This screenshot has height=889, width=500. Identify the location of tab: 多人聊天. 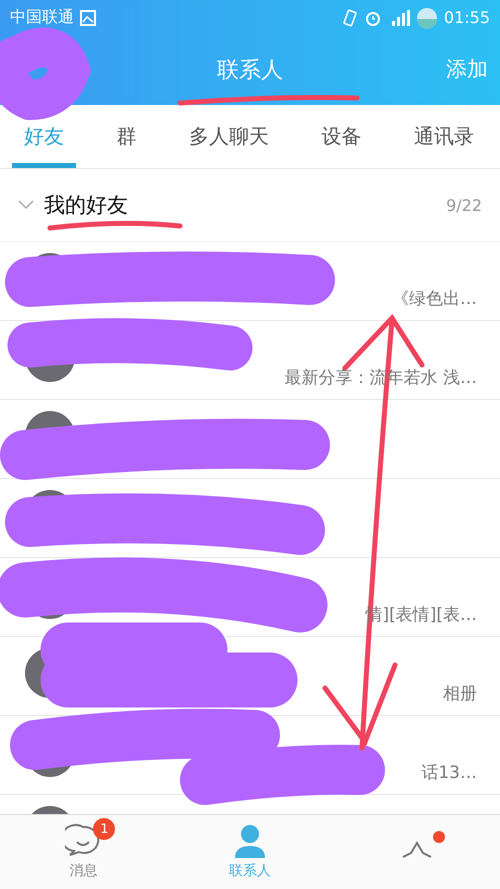
(229, 136).